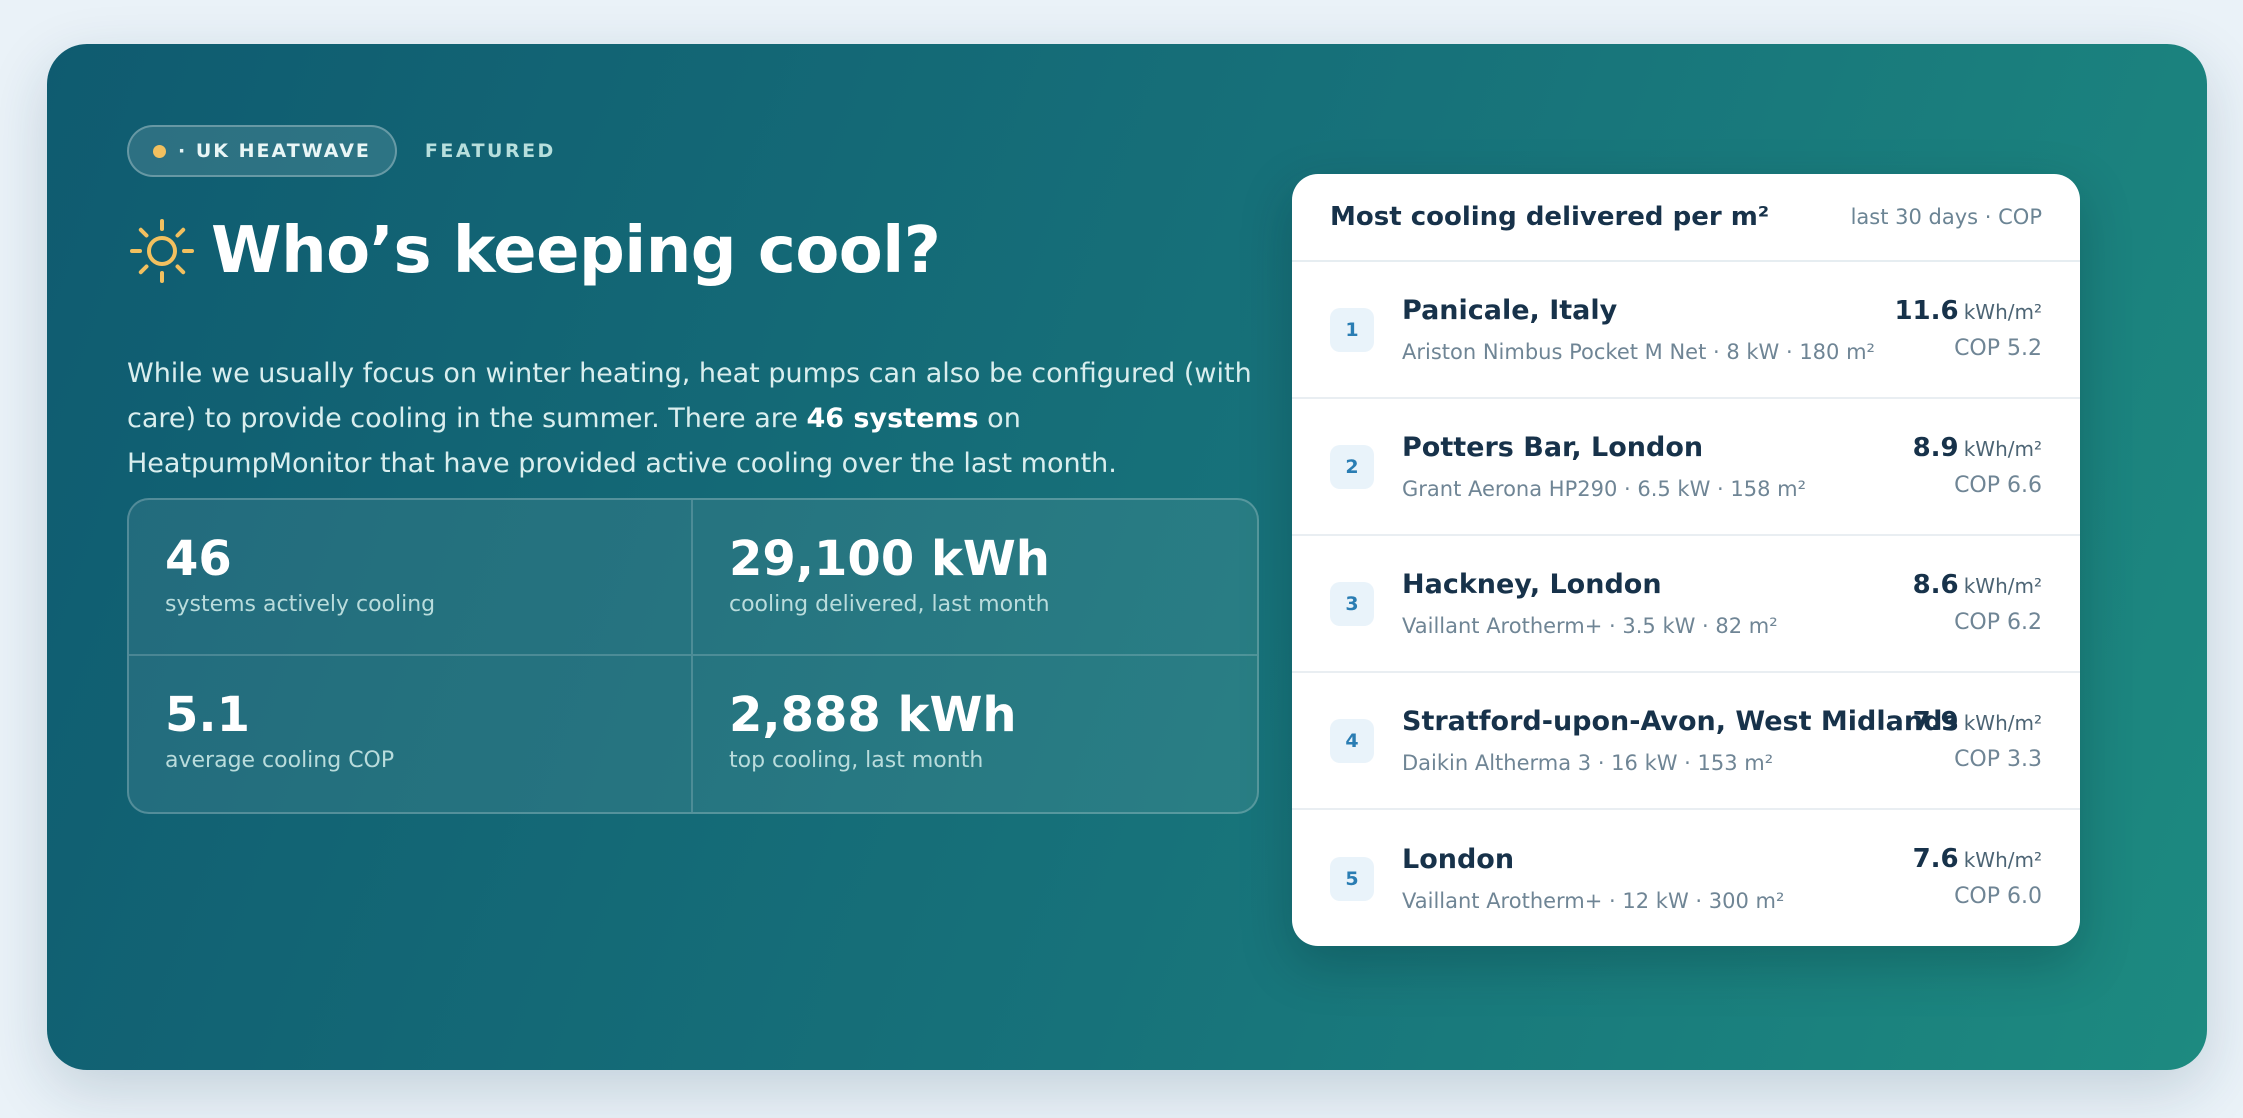 Image resolution: width=2243 pixels, height=1118 pixels. Describe the element at coordinates (1352, 329) in the screenshot. I see `rank-badge: 1` at that location.